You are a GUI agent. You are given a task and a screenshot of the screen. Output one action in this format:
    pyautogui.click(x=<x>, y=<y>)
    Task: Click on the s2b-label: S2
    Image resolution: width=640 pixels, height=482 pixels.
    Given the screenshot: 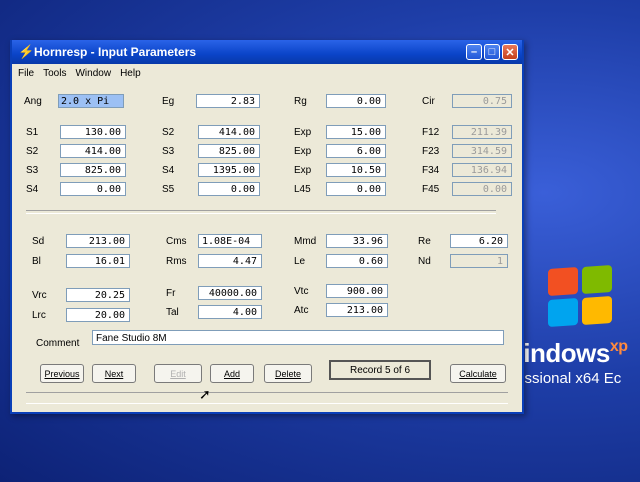 What is the action you would take?
    pyautogui.click(x=32, y=151)
    